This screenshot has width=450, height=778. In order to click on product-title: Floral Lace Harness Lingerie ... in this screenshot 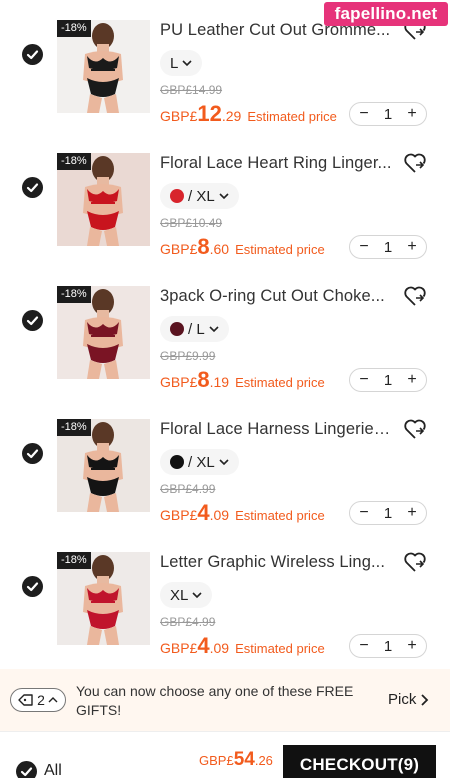, I will do `click(276, 429)`.